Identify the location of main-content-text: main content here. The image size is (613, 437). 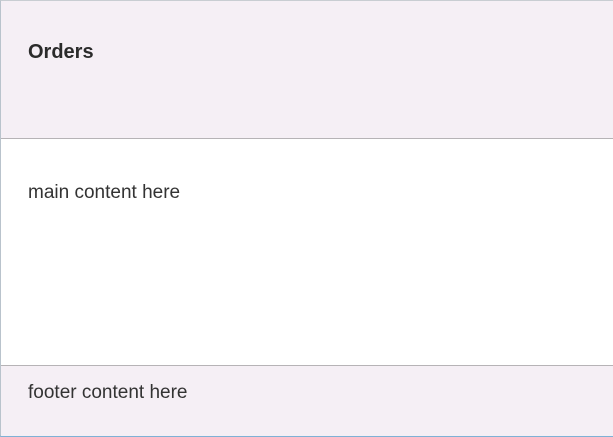
(104, 192).